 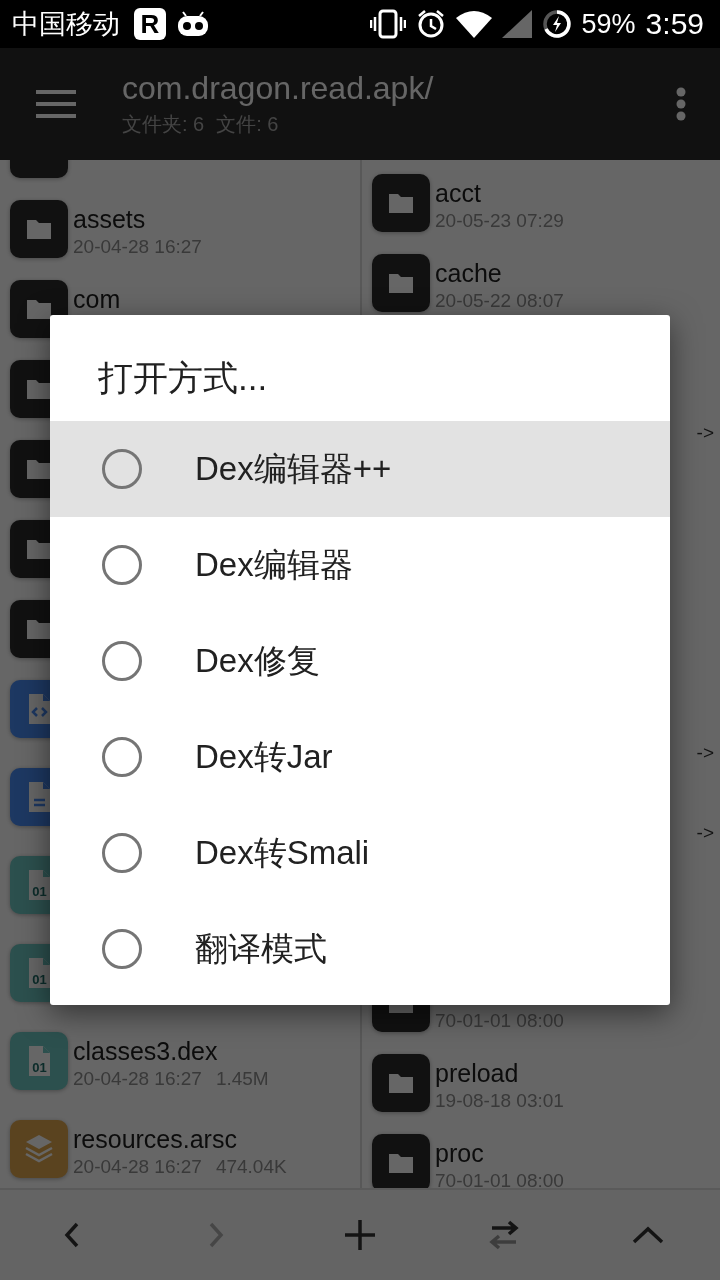 What do you see at coordinates (674, 24) in the screenshot?
I see `clock-time: 3:59` at bounding box center [674, 24].